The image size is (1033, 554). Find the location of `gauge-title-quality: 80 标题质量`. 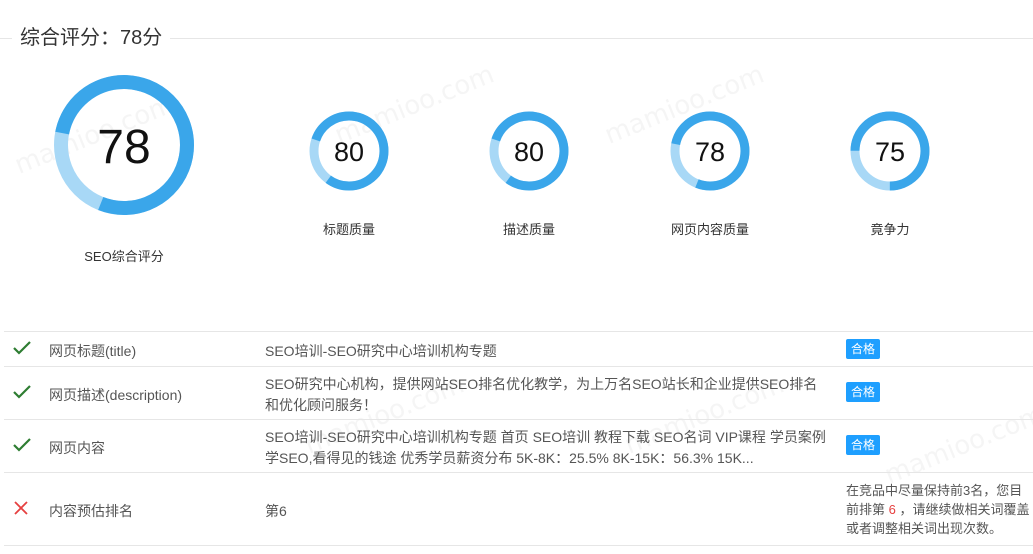

gauge-title-quality: 80 标题质量 is located at coordinates (349, 174).